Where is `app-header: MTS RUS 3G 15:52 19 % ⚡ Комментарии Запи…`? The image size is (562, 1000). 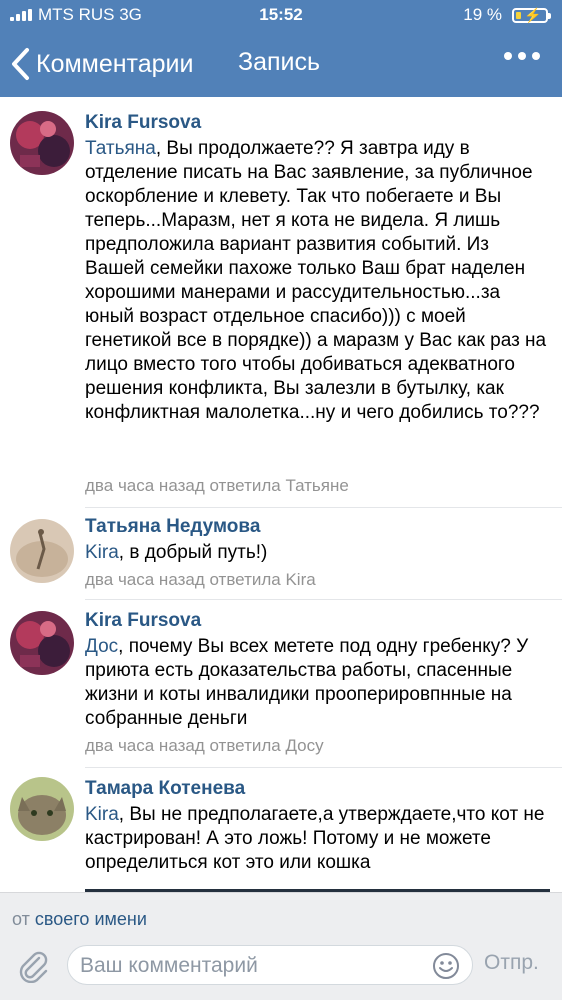 app-header: MTS RUS 3G 15:52 19 % ⚡ Комментарии Запи… is located at coordinates (281, 48).